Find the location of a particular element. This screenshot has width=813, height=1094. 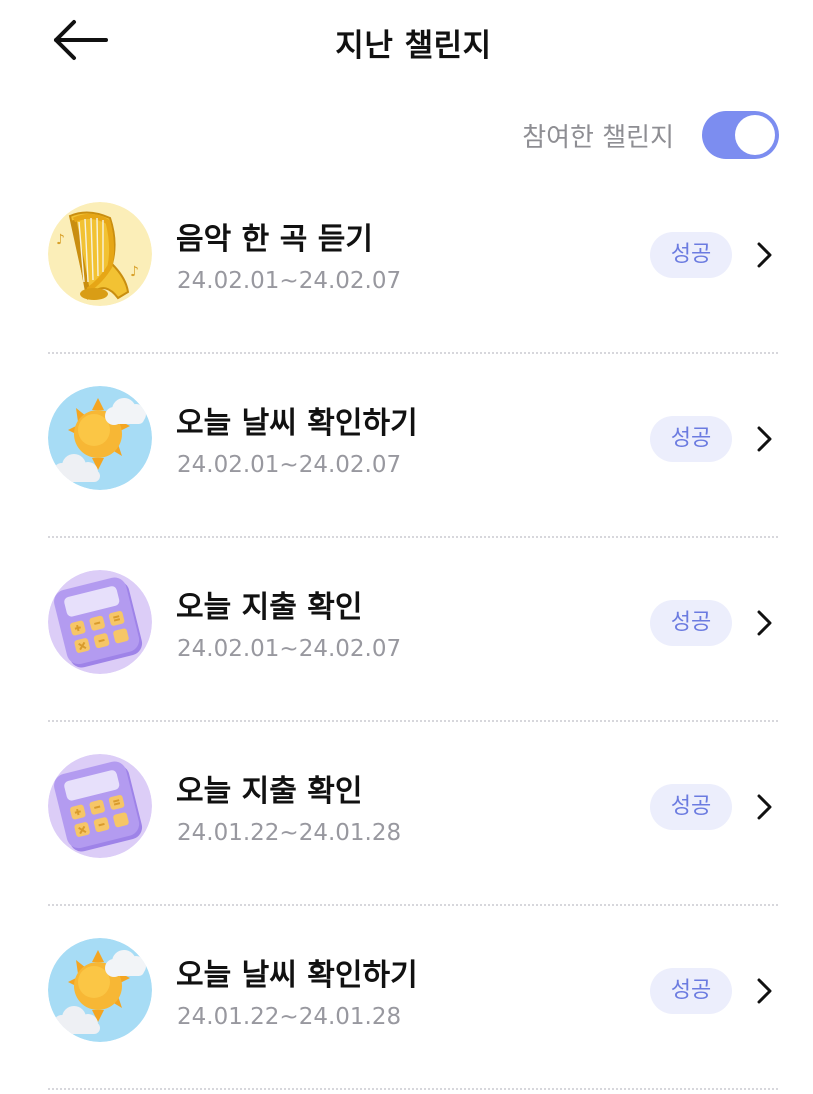

header: 지난 챌린지 is located at coordinates (406, 41).